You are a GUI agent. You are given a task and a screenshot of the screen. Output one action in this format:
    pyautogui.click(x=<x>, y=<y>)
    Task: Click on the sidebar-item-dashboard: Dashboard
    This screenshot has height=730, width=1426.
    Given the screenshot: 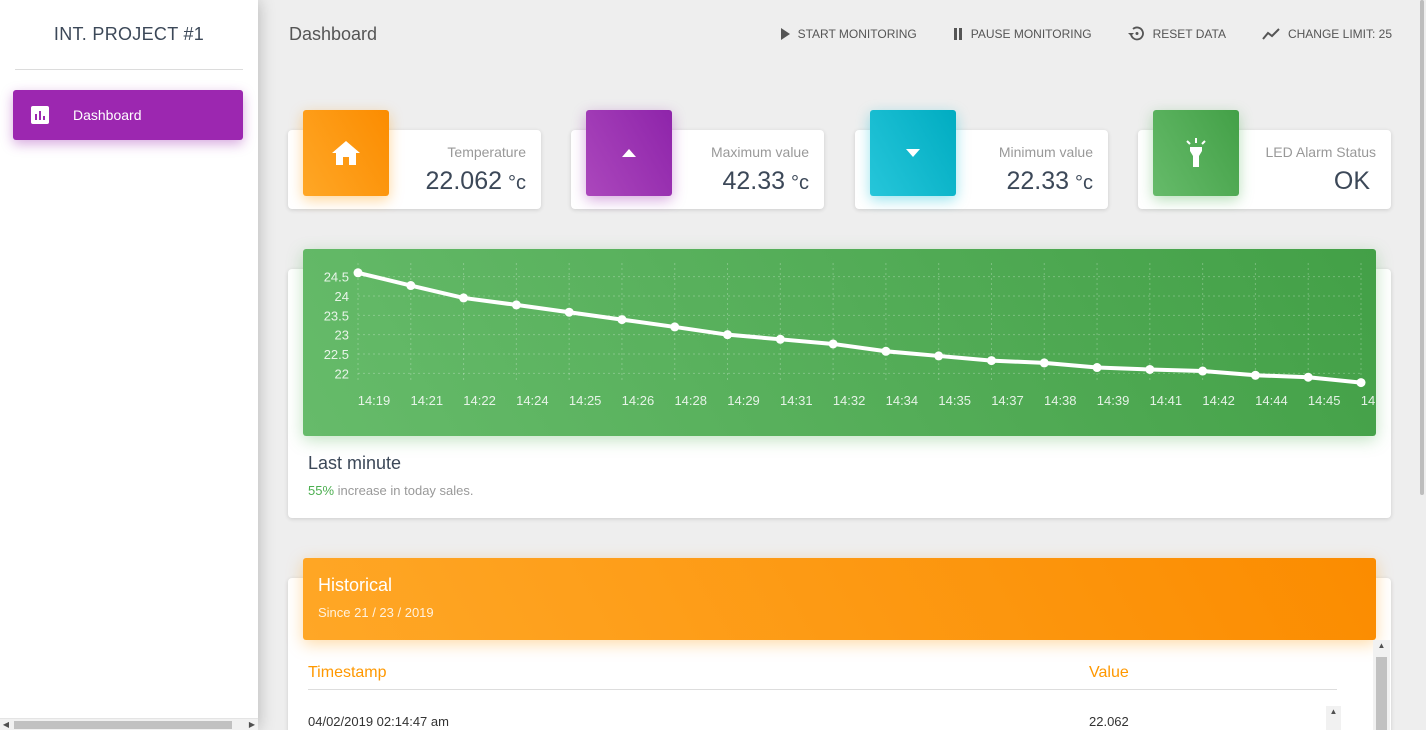 What is the action you would take?
    pyautogui.click(x=128, y=115)
    